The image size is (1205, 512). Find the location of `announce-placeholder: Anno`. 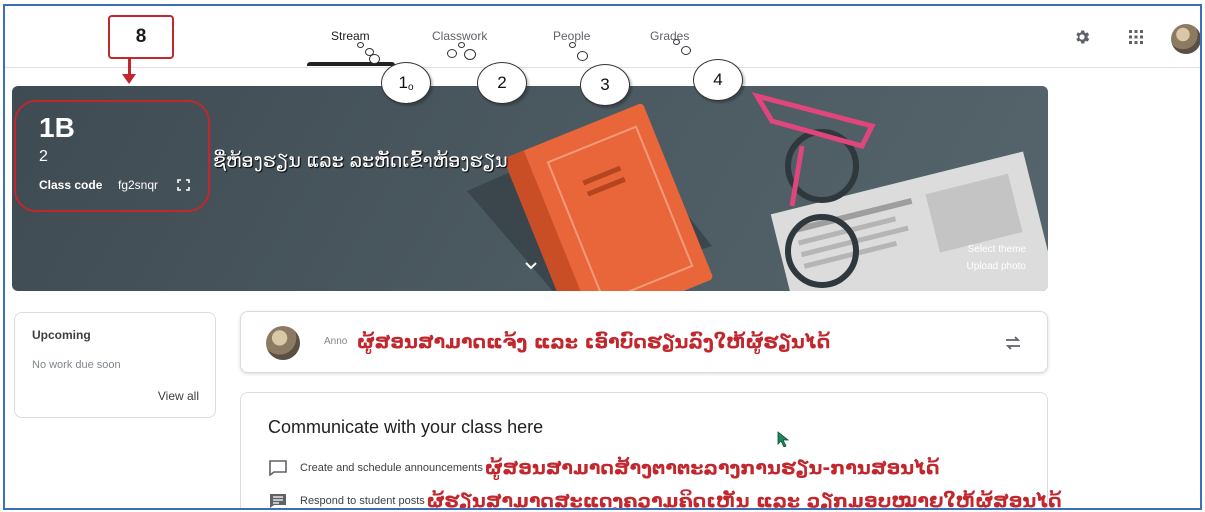

announce-placeholder: Anno is located at coordinates (336, 341).